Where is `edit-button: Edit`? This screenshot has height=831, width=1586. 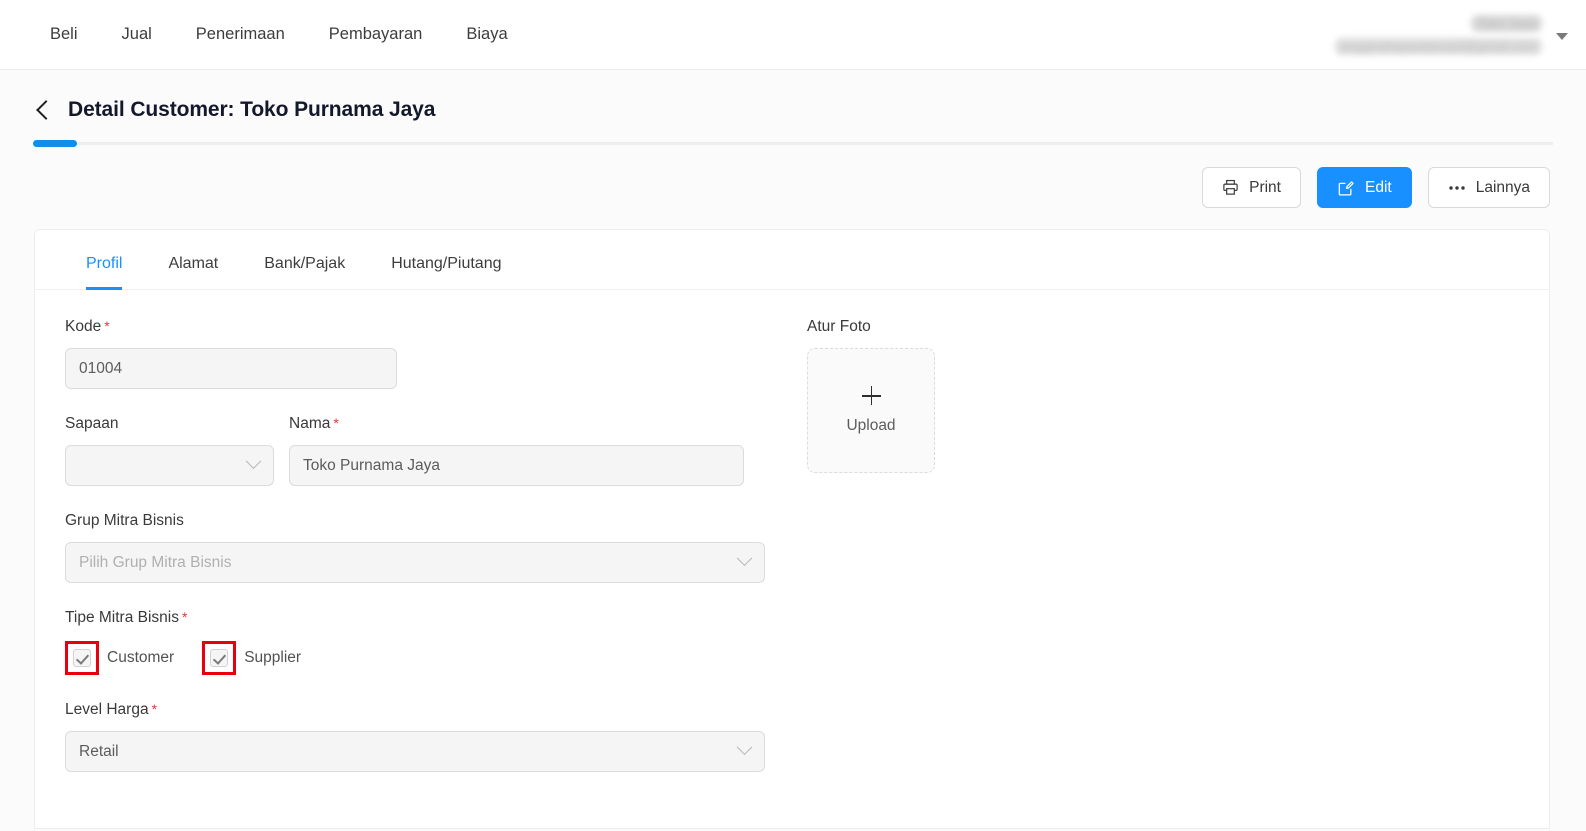 edit-button: Edit is located at coordinates (1364, 187).